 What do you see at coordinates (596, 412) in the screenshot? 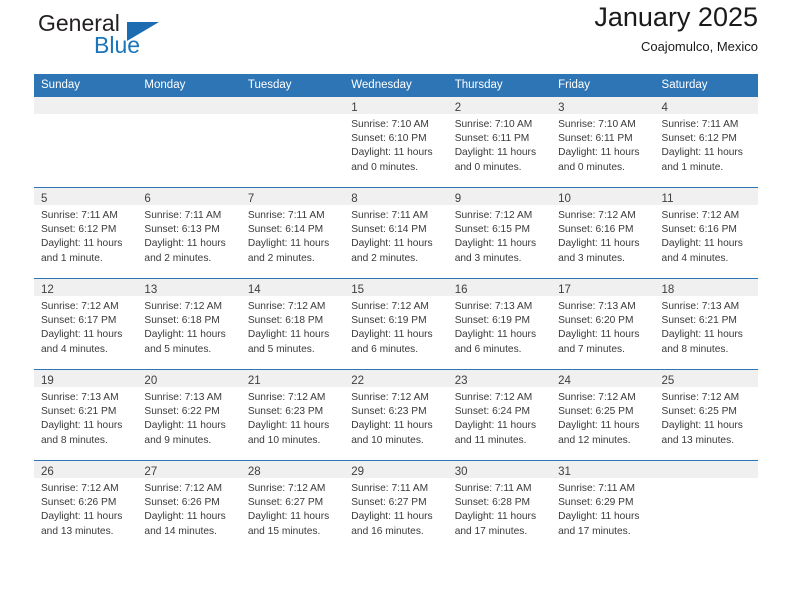
I see `sunset-text: Sunset: 6:25 PM` at bounding box center [596, 412].